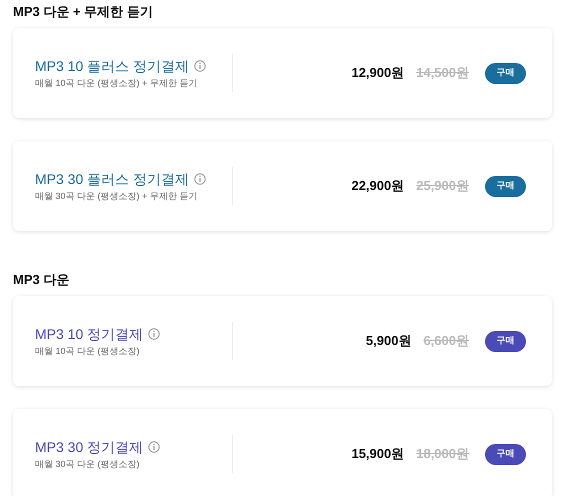  I want to click on price: 12,900원, so click(377, 73).